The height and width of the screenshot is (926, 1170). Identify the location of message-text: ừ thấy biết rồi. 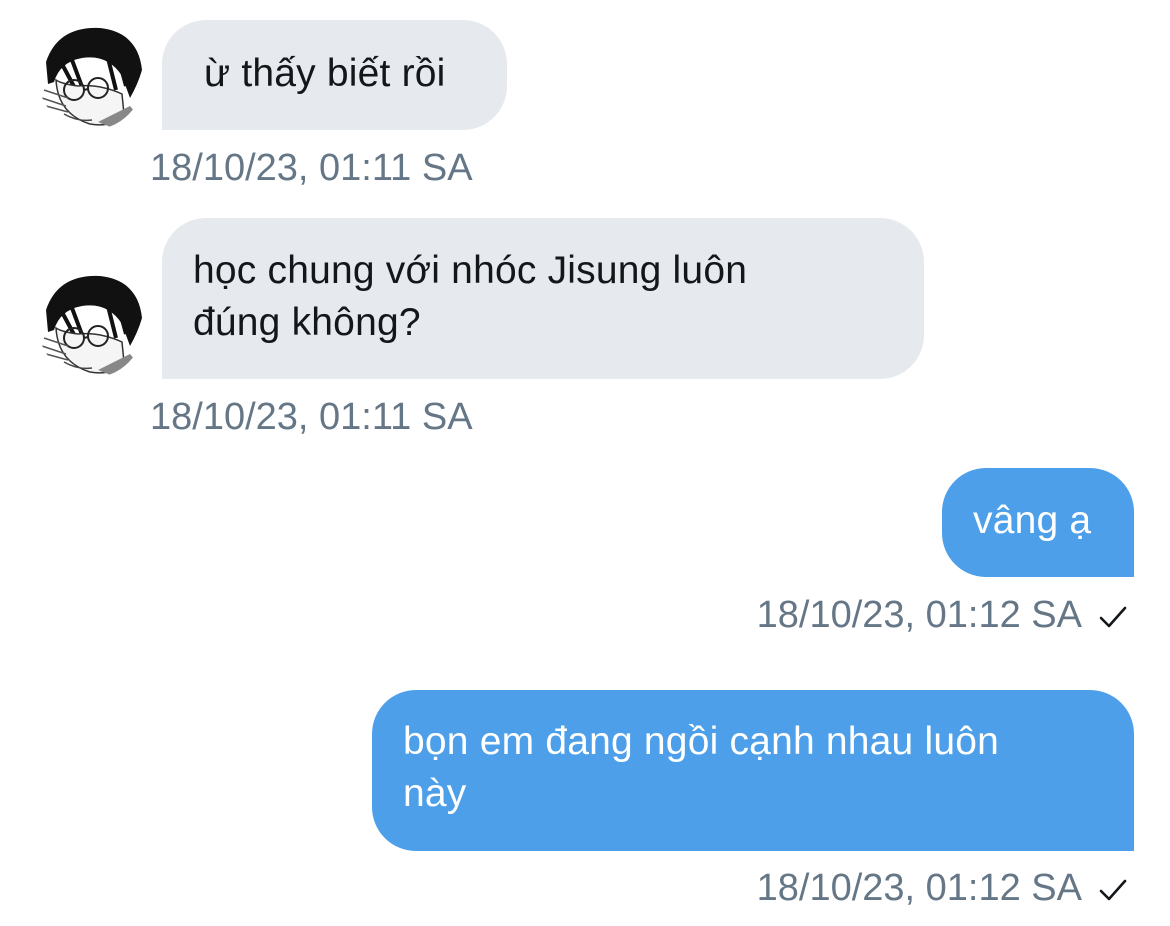
(325, 73).